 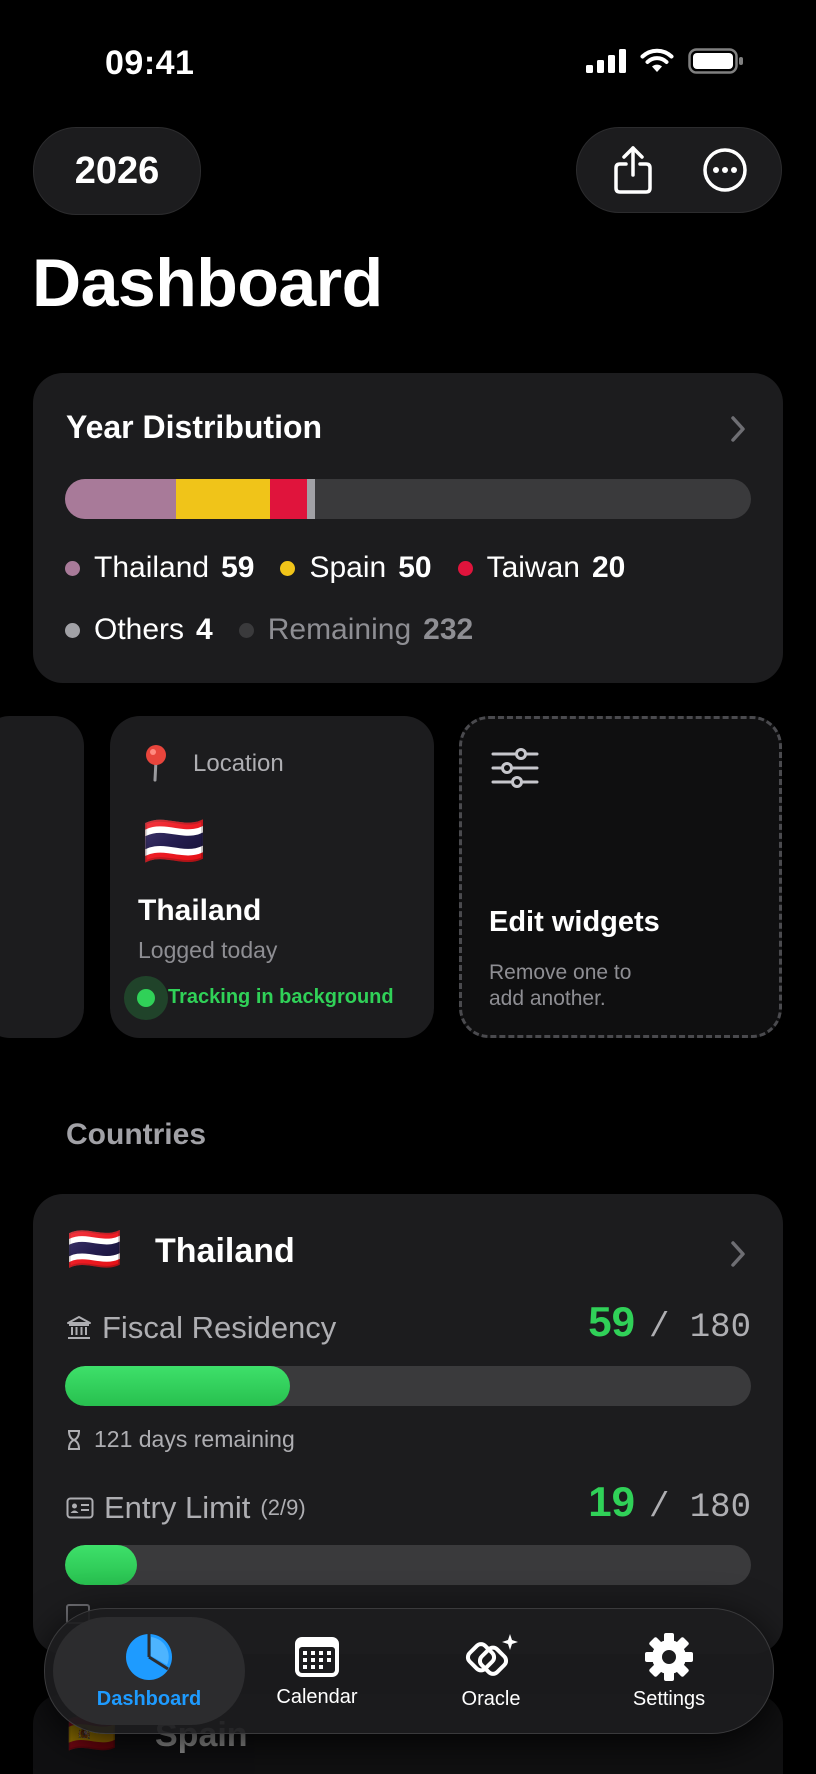 I want to click on distribution-segment-spain, so click(x=222, y=499).